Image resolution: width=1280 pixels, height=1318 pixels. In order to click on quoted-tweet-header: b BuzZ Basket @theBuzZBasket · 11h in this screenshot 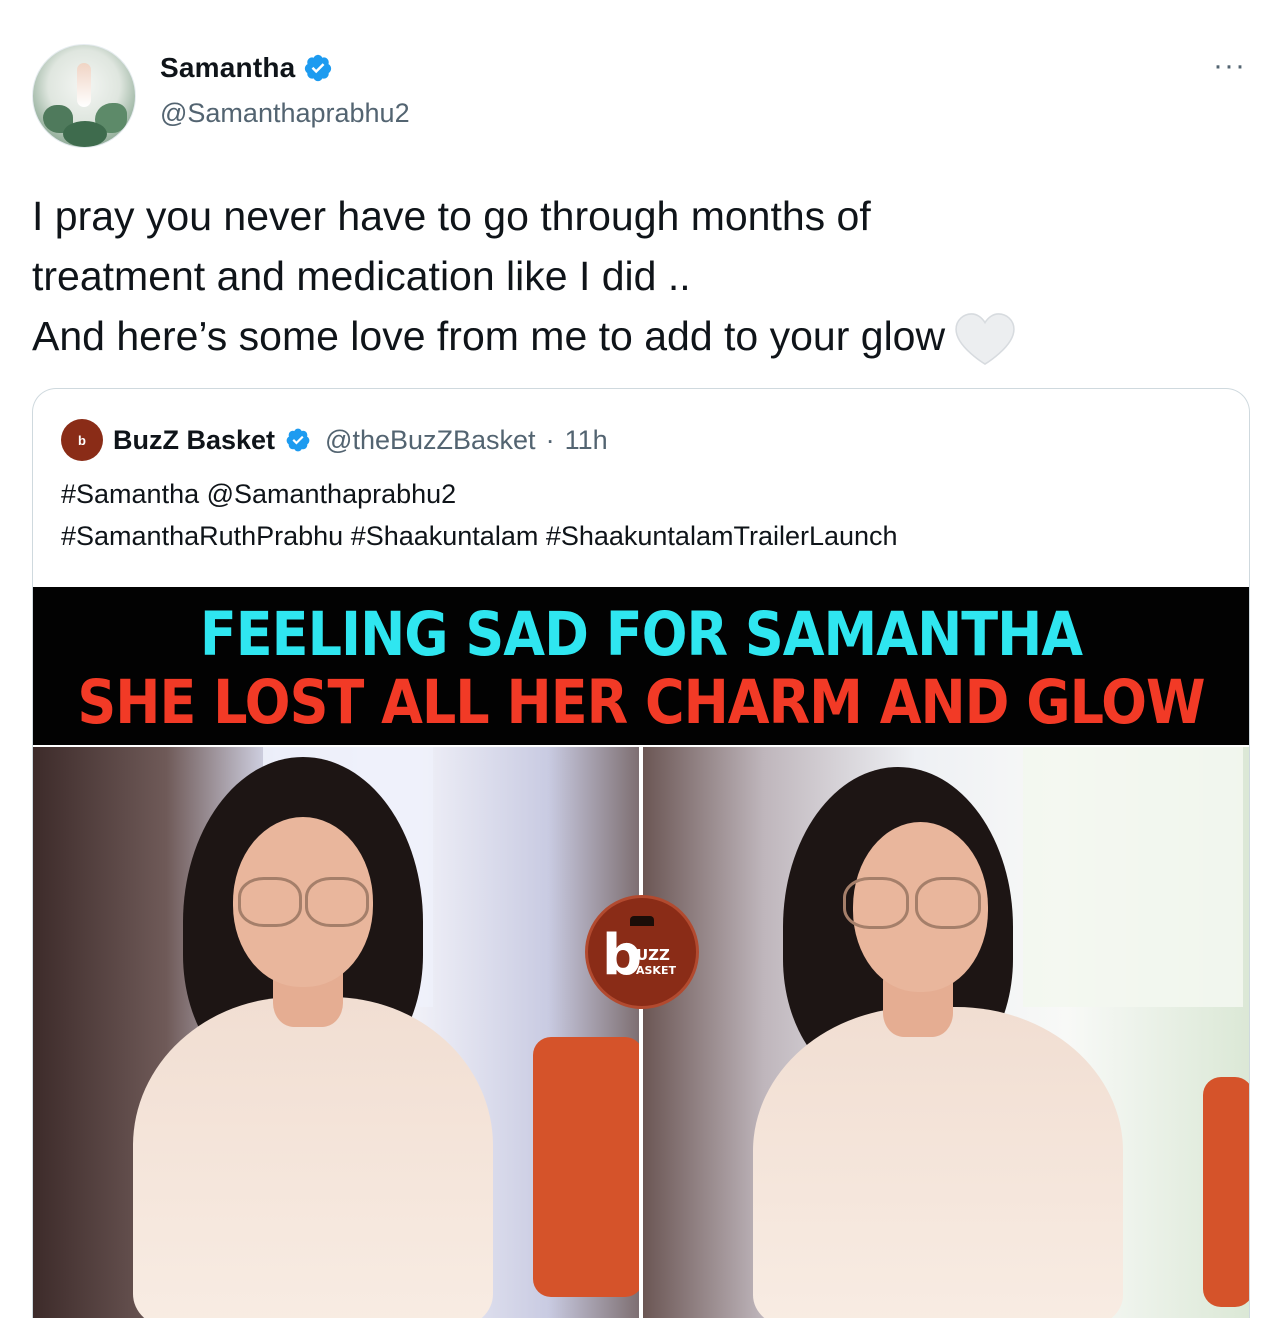, I will do `click(334, 440)`.